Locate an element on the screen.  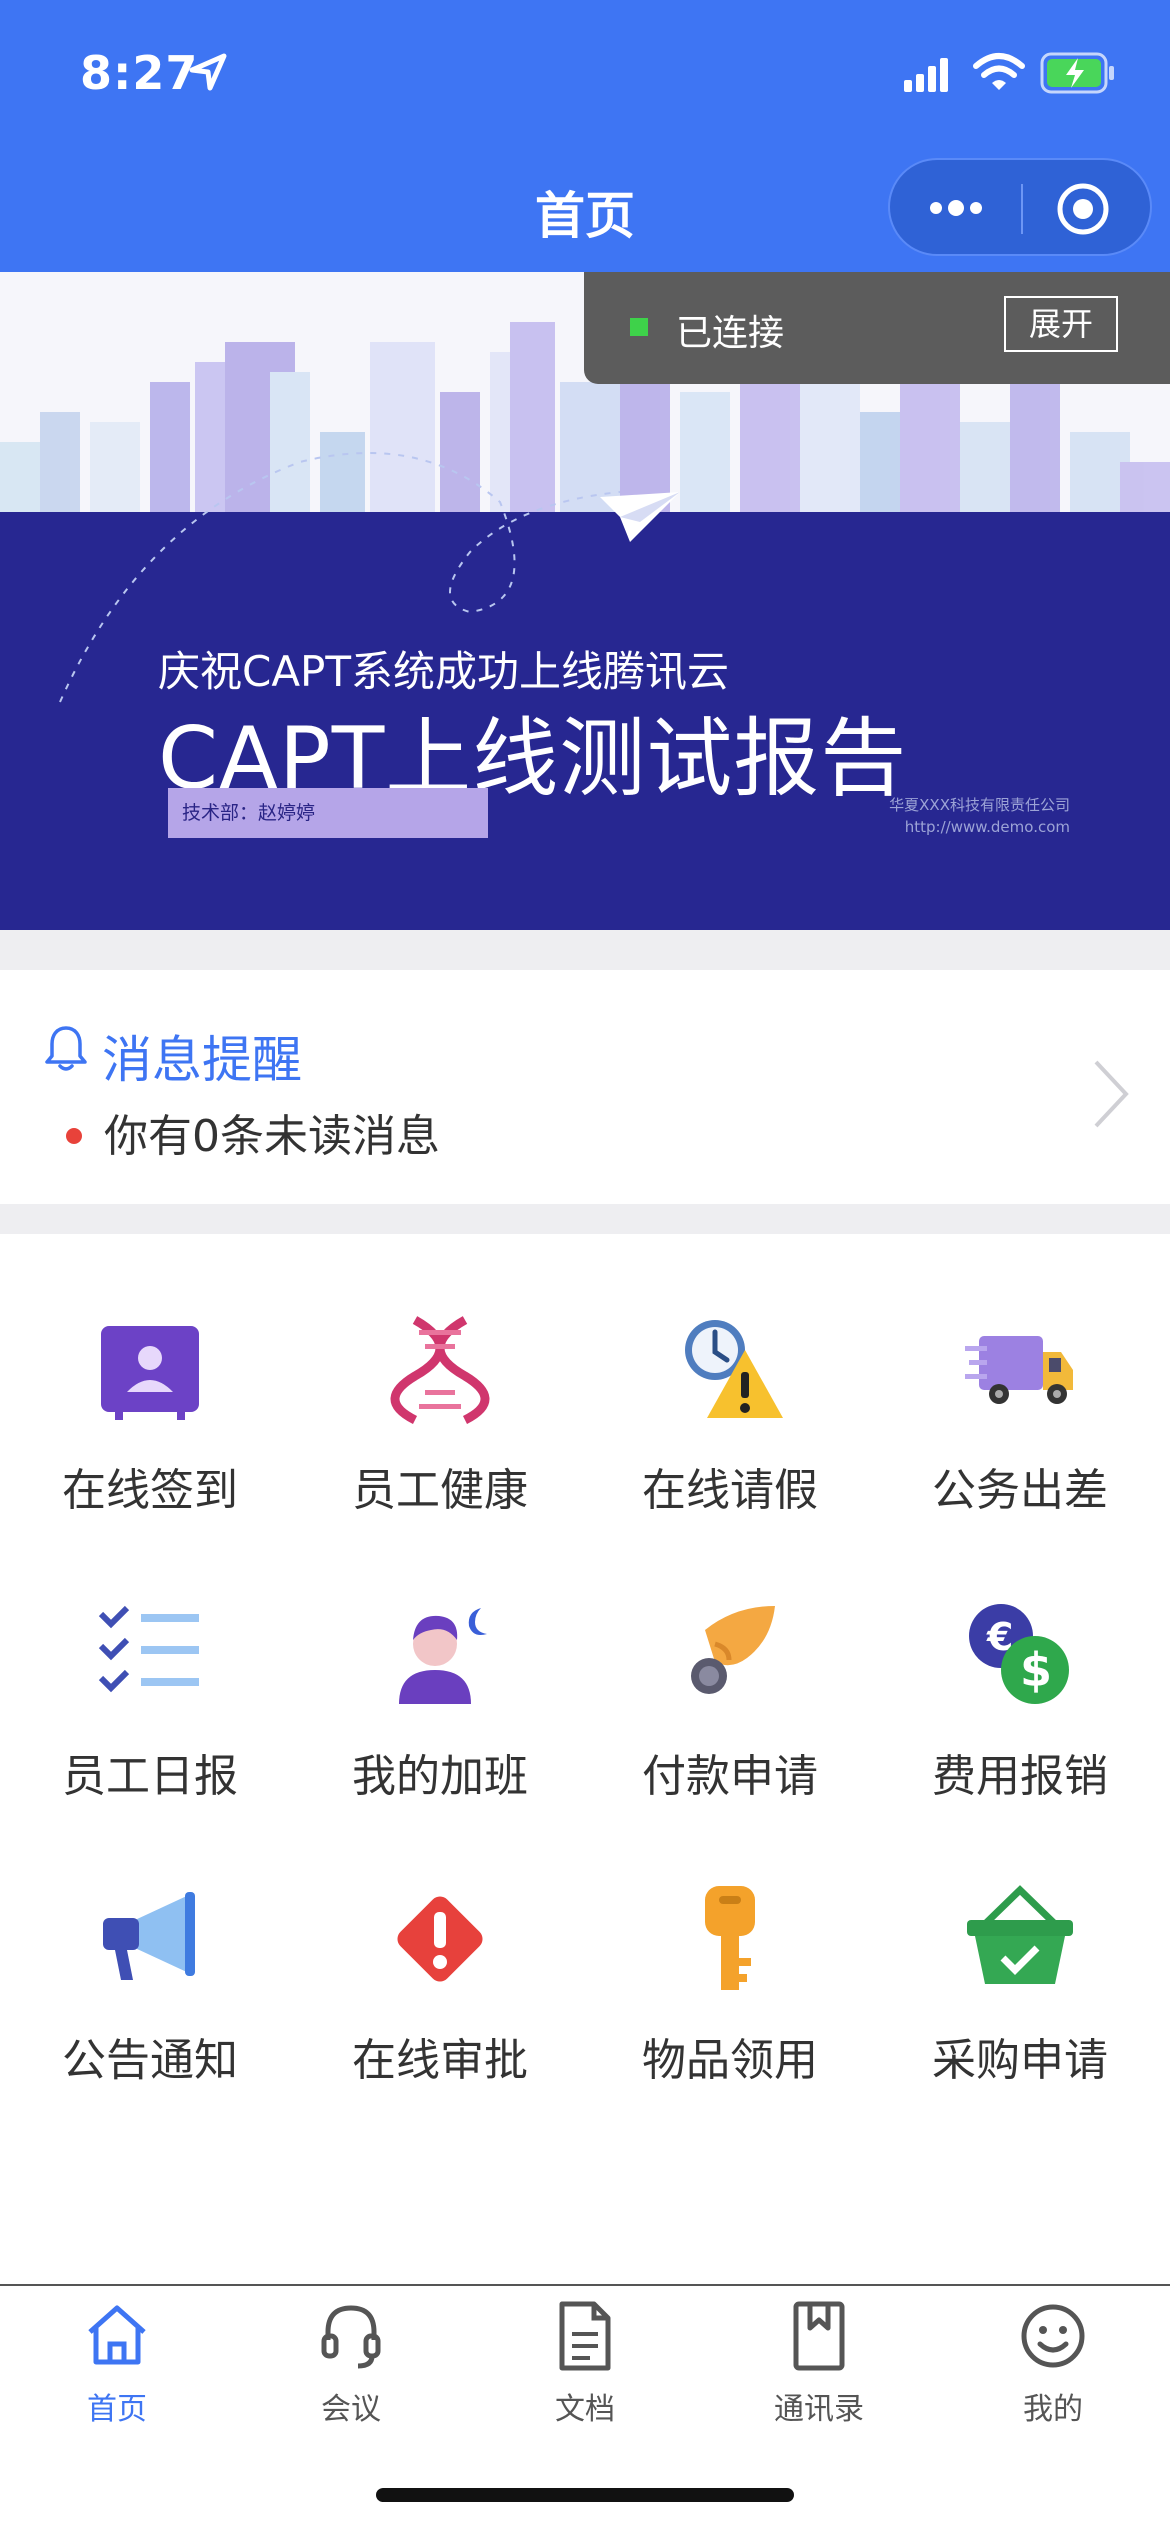
mini-program-capsule is located at coordinates (1020, 207).